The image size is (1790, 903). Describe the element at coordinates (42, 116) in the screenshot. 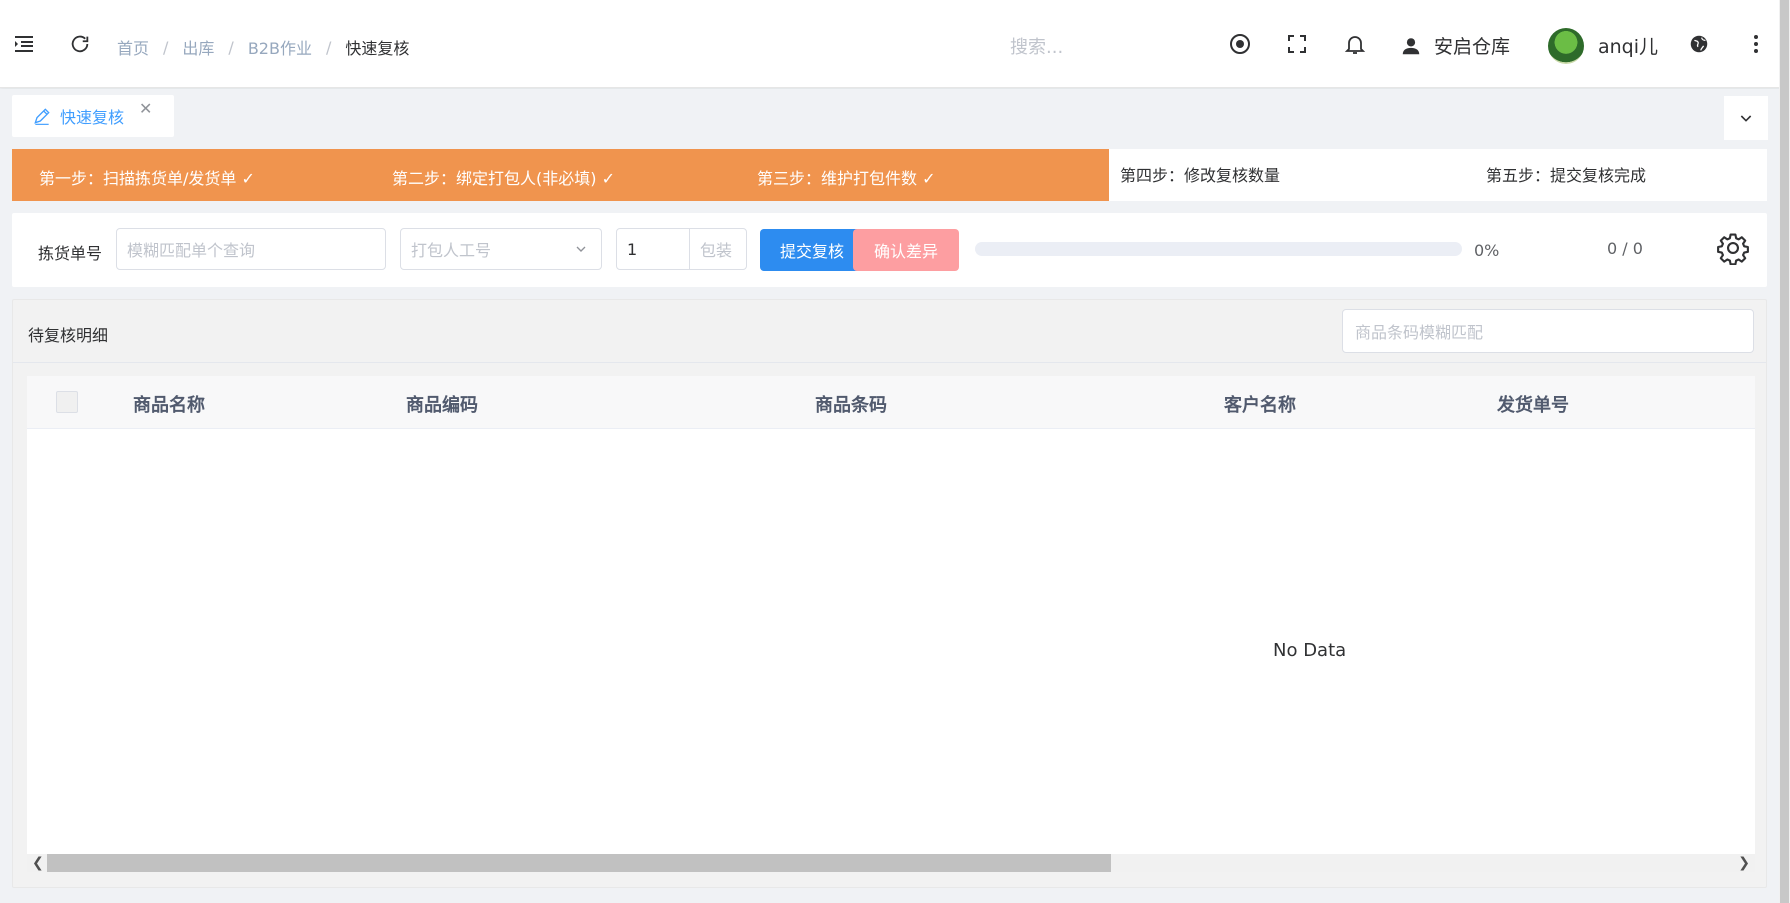

I see `pen-icon` at that location.